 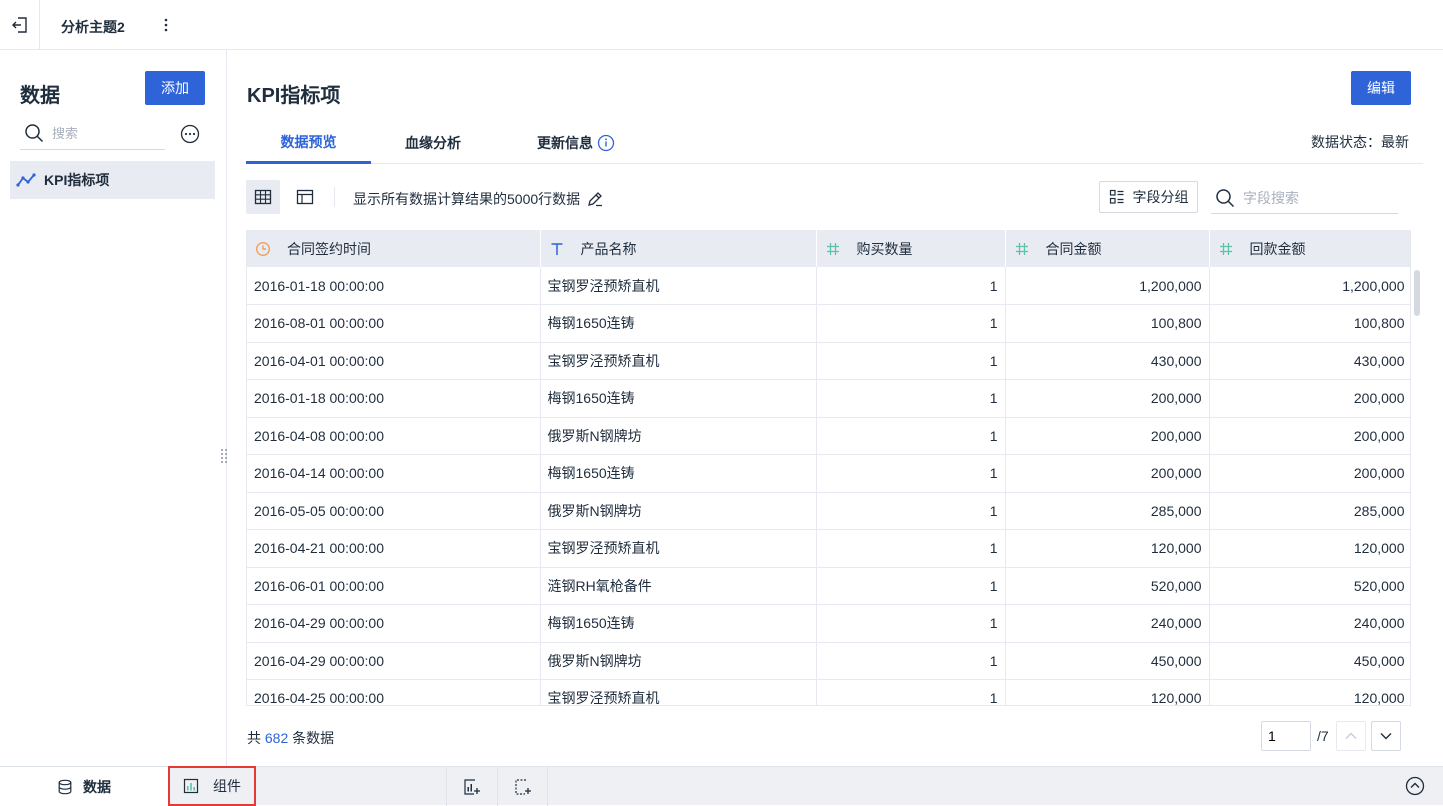 I want to click on drag-dots-icon, so click(x=224, y=456).